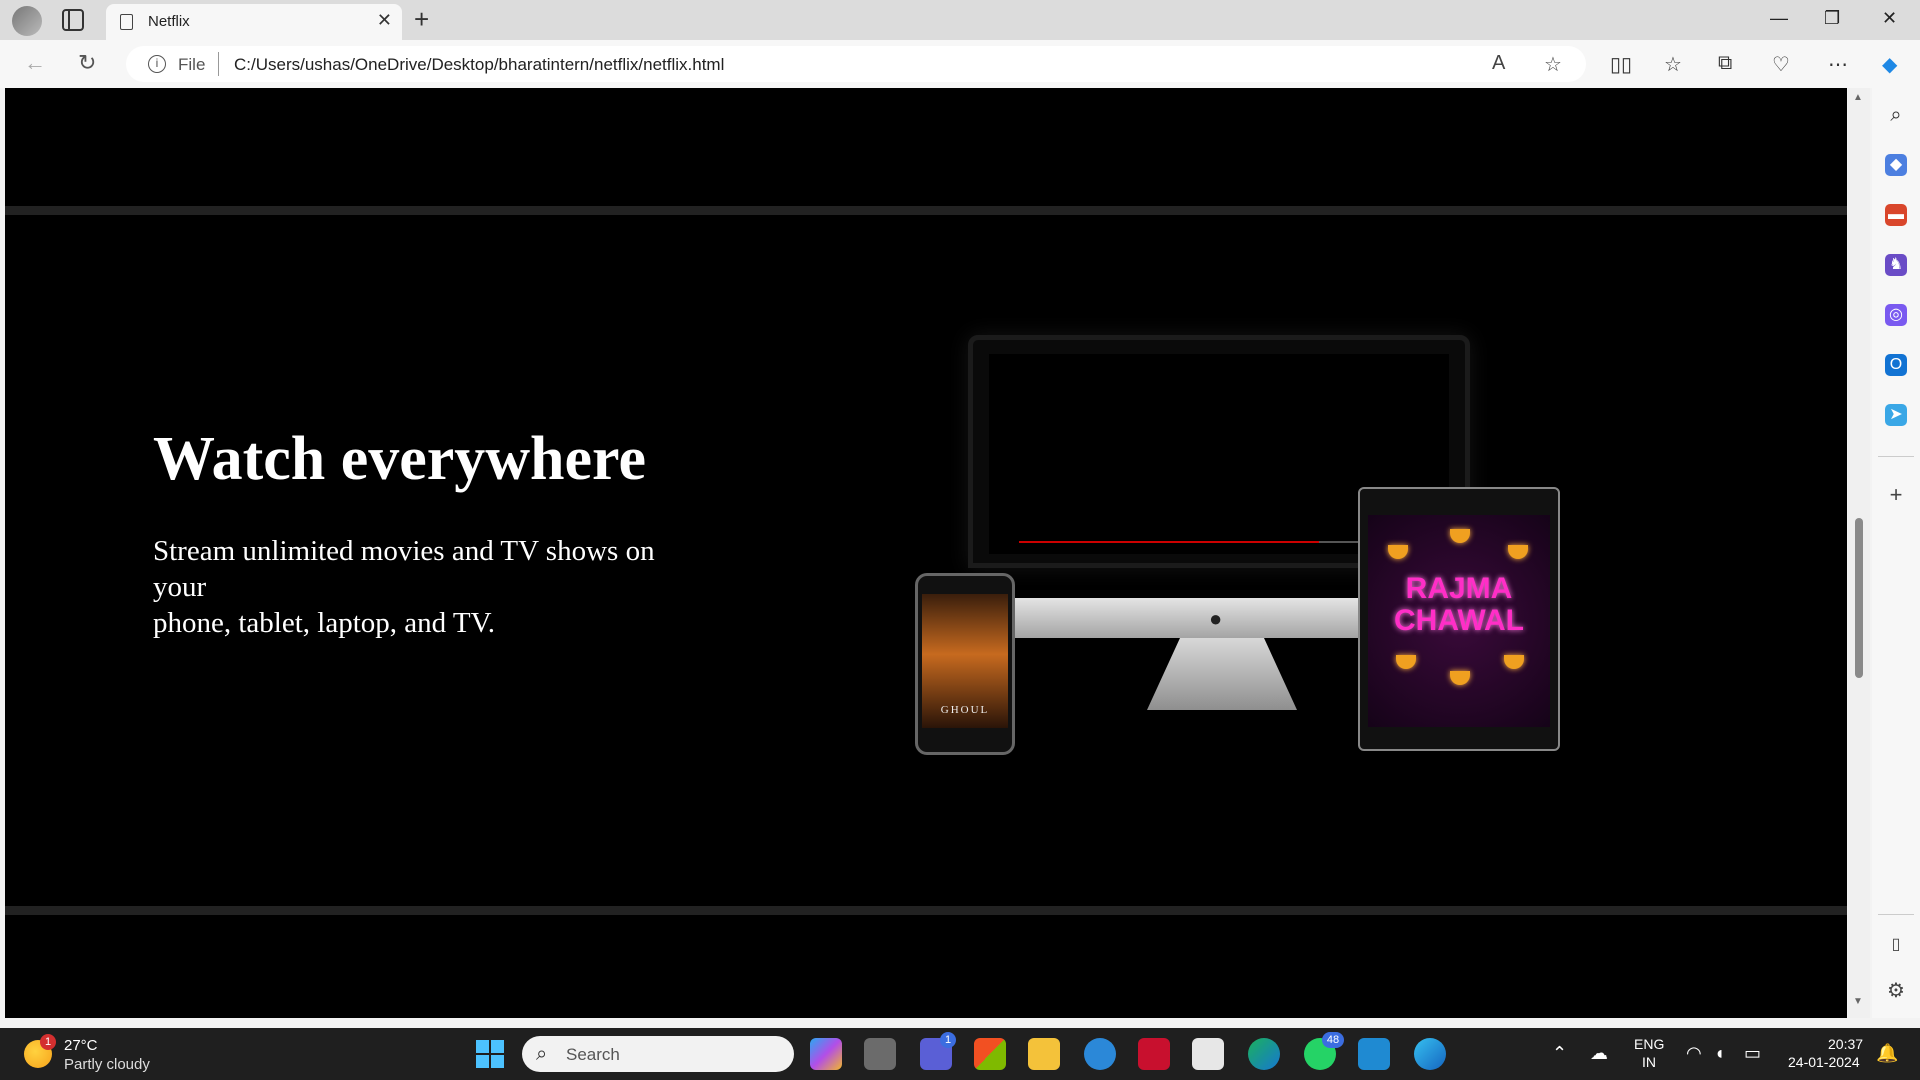 The height and width of the screenshot is (1080, 1920). I want to click on store-icon, so click(990, 1054).